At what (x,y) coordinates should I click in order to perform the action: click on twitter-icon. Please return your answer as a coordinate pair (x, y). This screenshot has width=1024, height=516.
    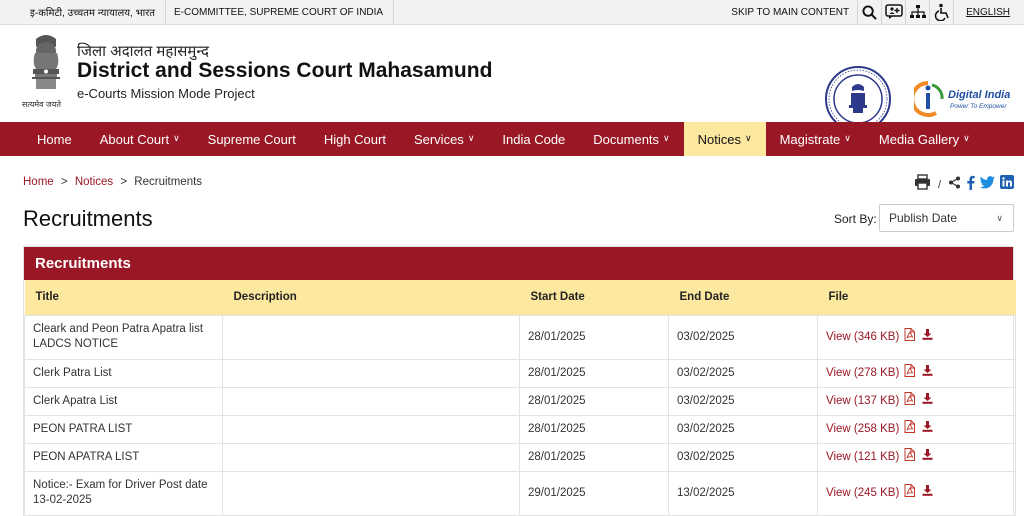
    Looking at the image, I should click on (987, 184).